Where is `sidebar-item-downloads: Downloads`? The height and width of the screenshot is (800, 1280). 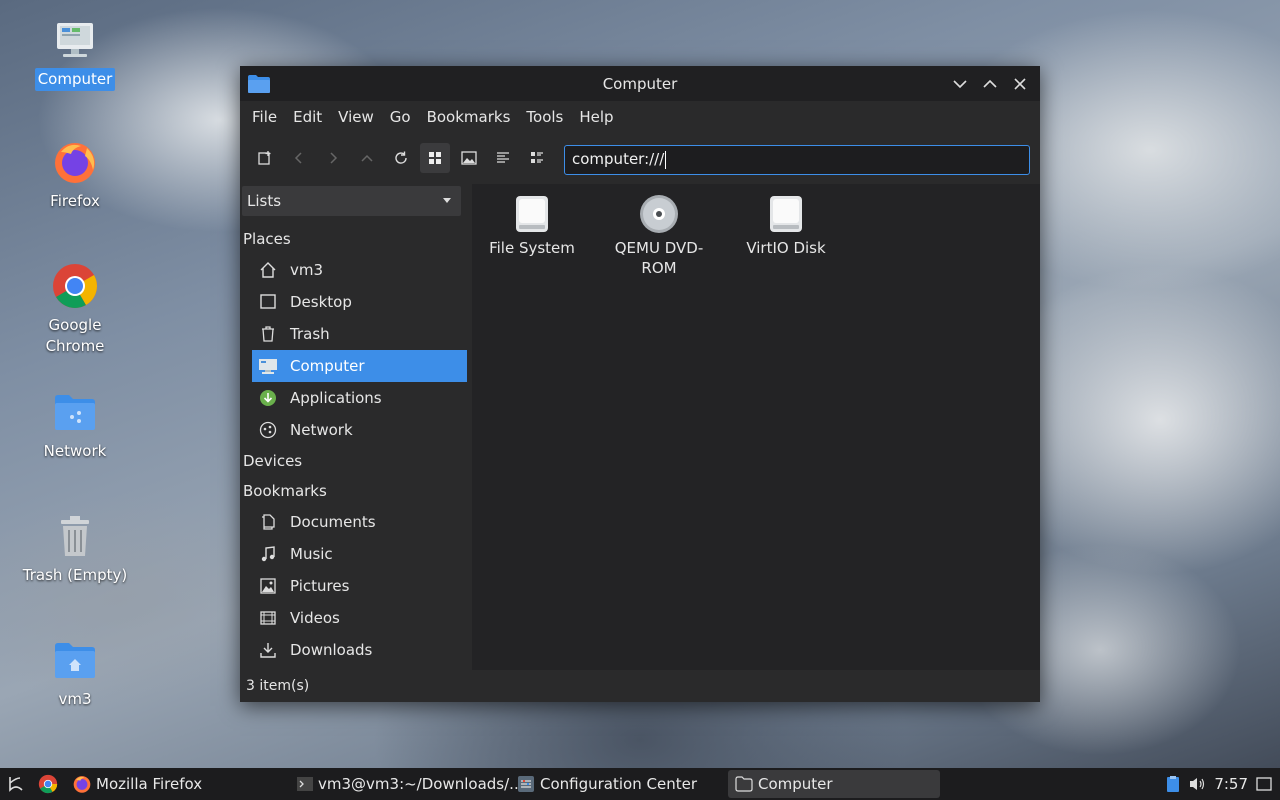
sidebar-item-downloads: Downloads is located at coordinates (359, 650).